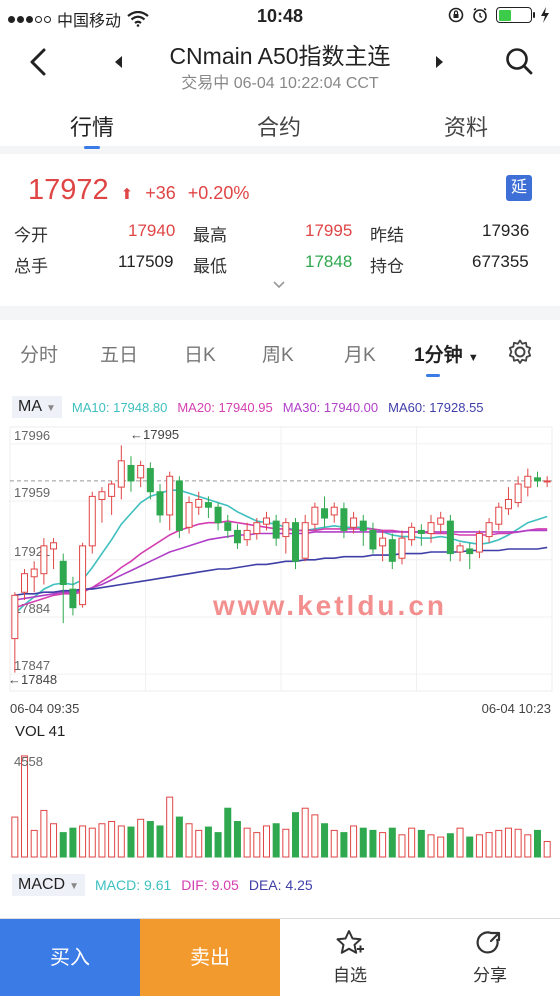 This screenshot has width=560, height=996. Describe the element at coordinates (520, 352) in the screenshot. I see `gear-icon` at that location.